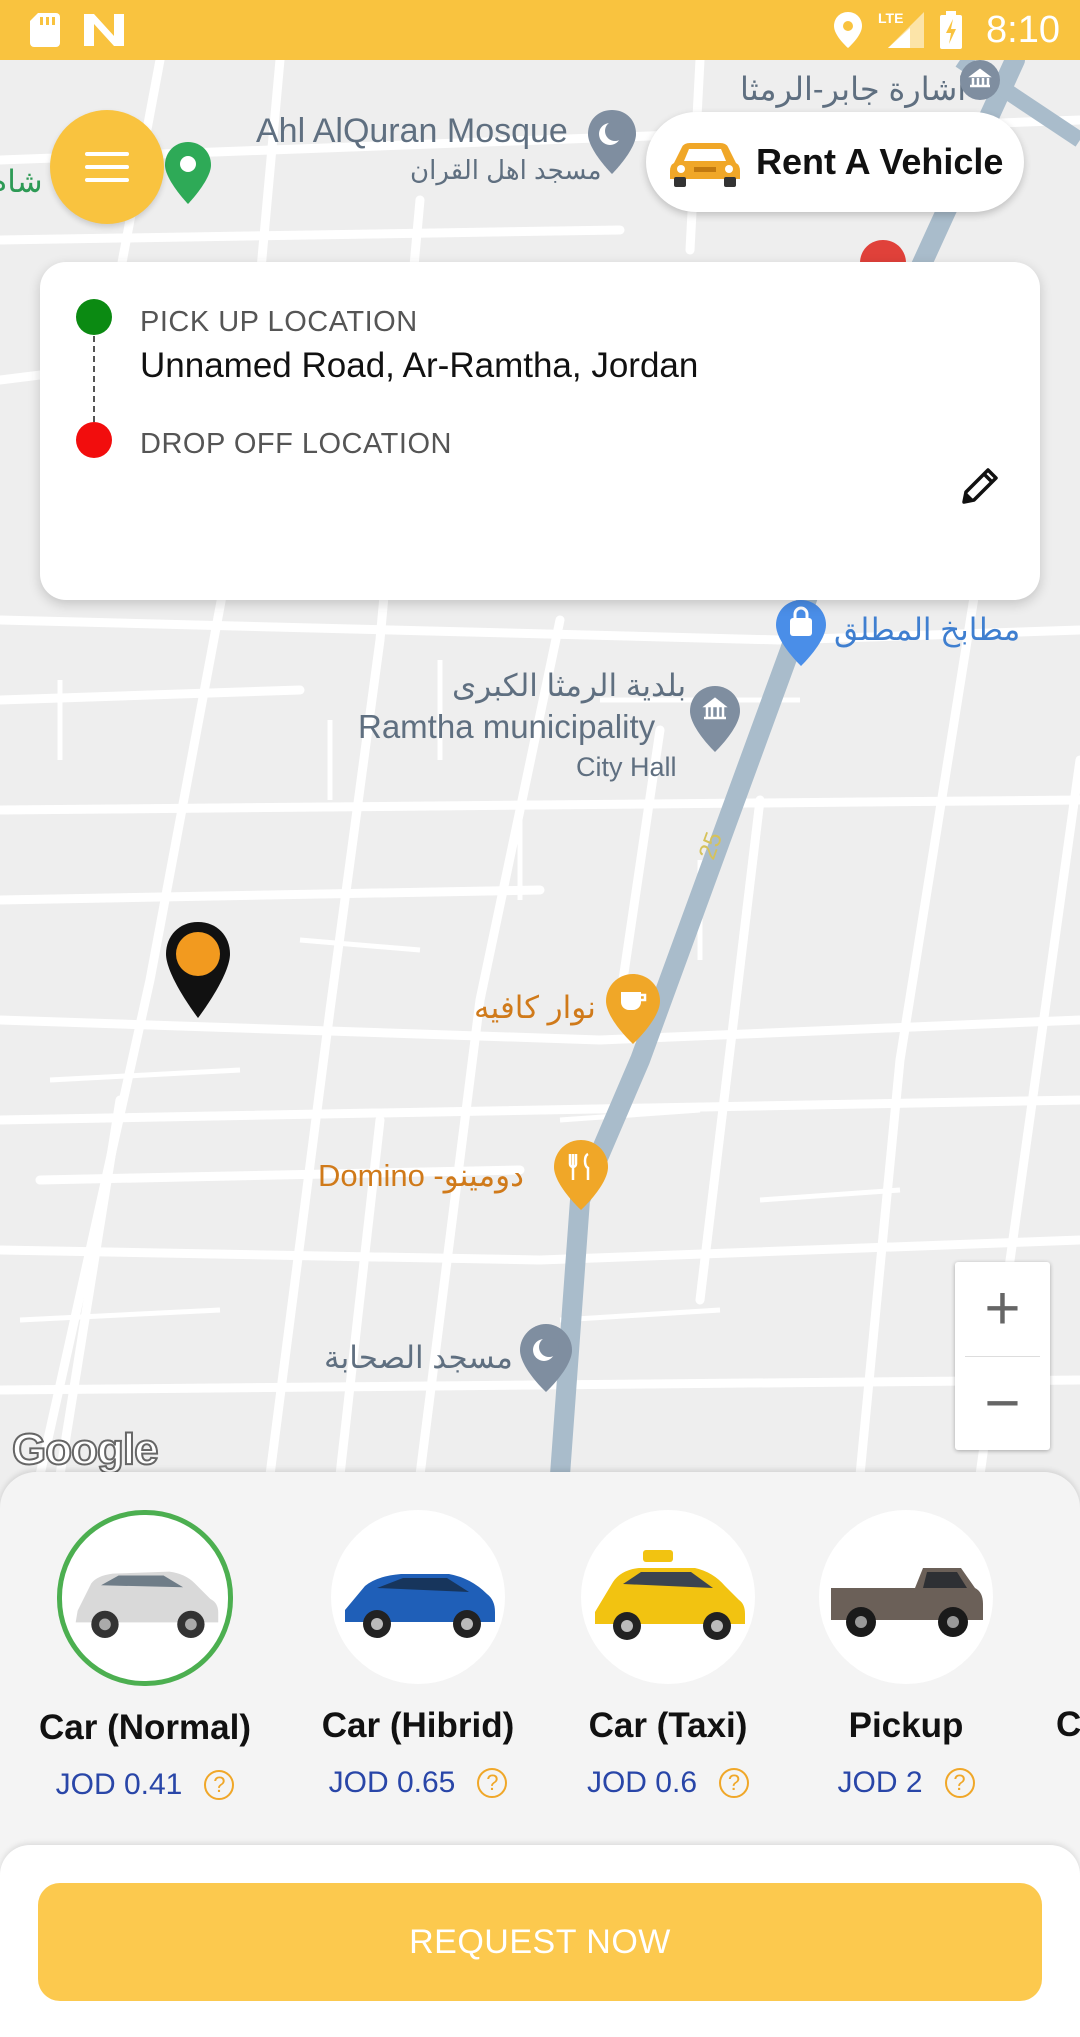  What do you see at coordinates (412, 131) in the screenshot?
I see `poi-ahl-alquran-en: Ahl AlQuran Mosque` at bounding box center [412, 131].